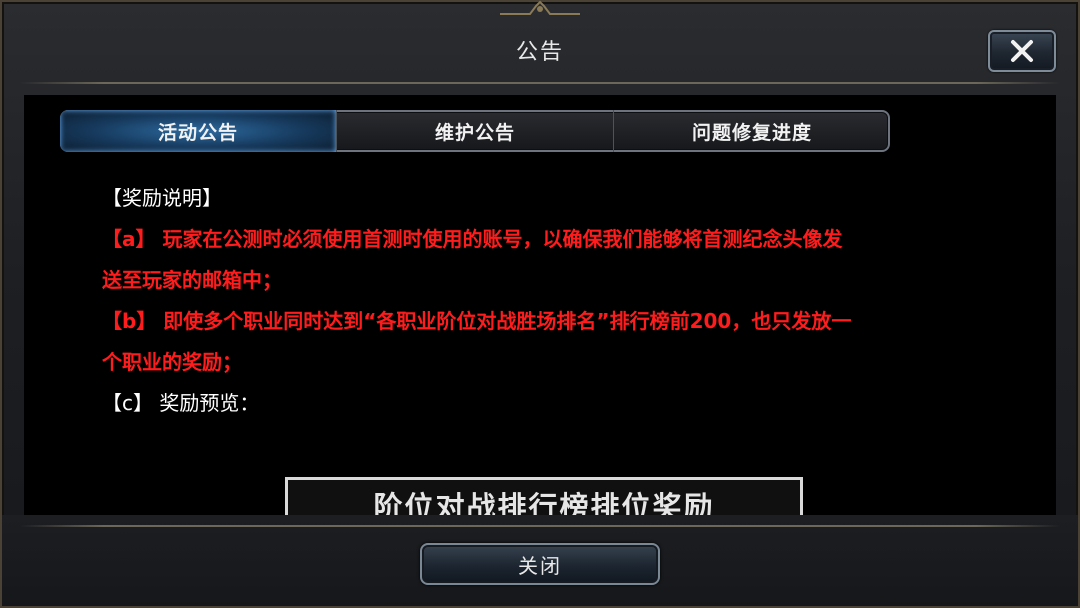 The height and width of the screenshot is (608, 1080). I want to click on announcement-tabs: 活动公告 维护公告 问题修复进度, so click(475, 131).